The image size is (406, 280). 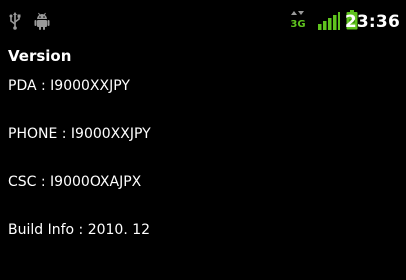 I want to click on network-type-label: 3G, so click(x=297, y=24).